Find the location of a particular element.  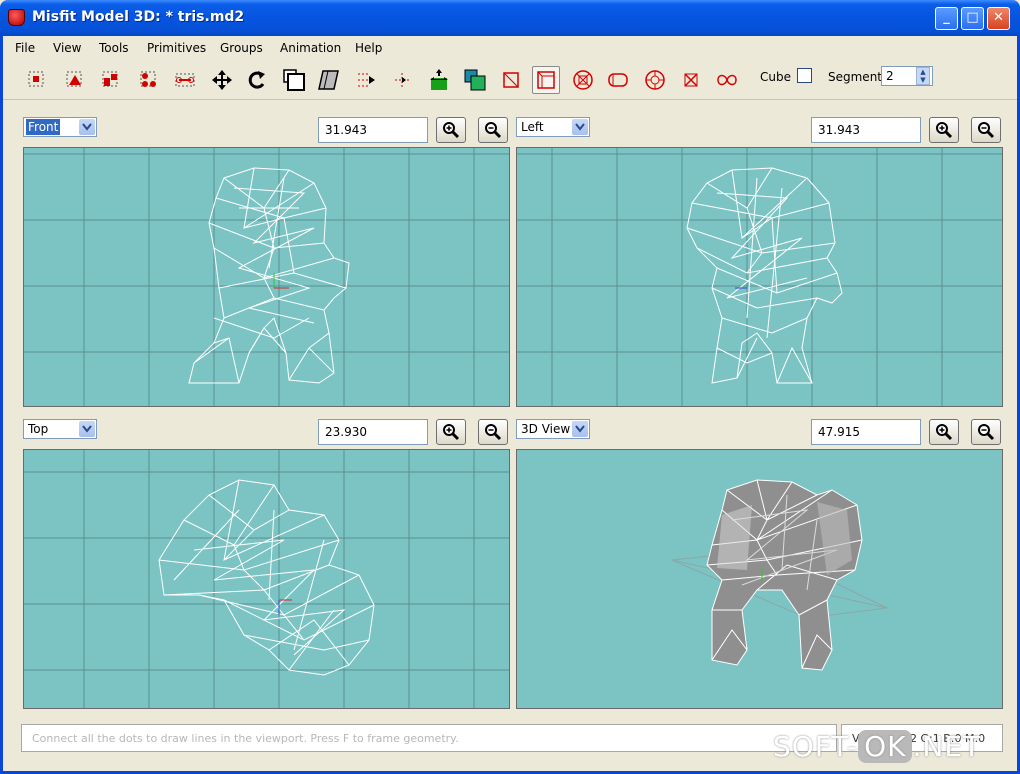

draw-ellipse-icon is located at coordinates (691, 80).